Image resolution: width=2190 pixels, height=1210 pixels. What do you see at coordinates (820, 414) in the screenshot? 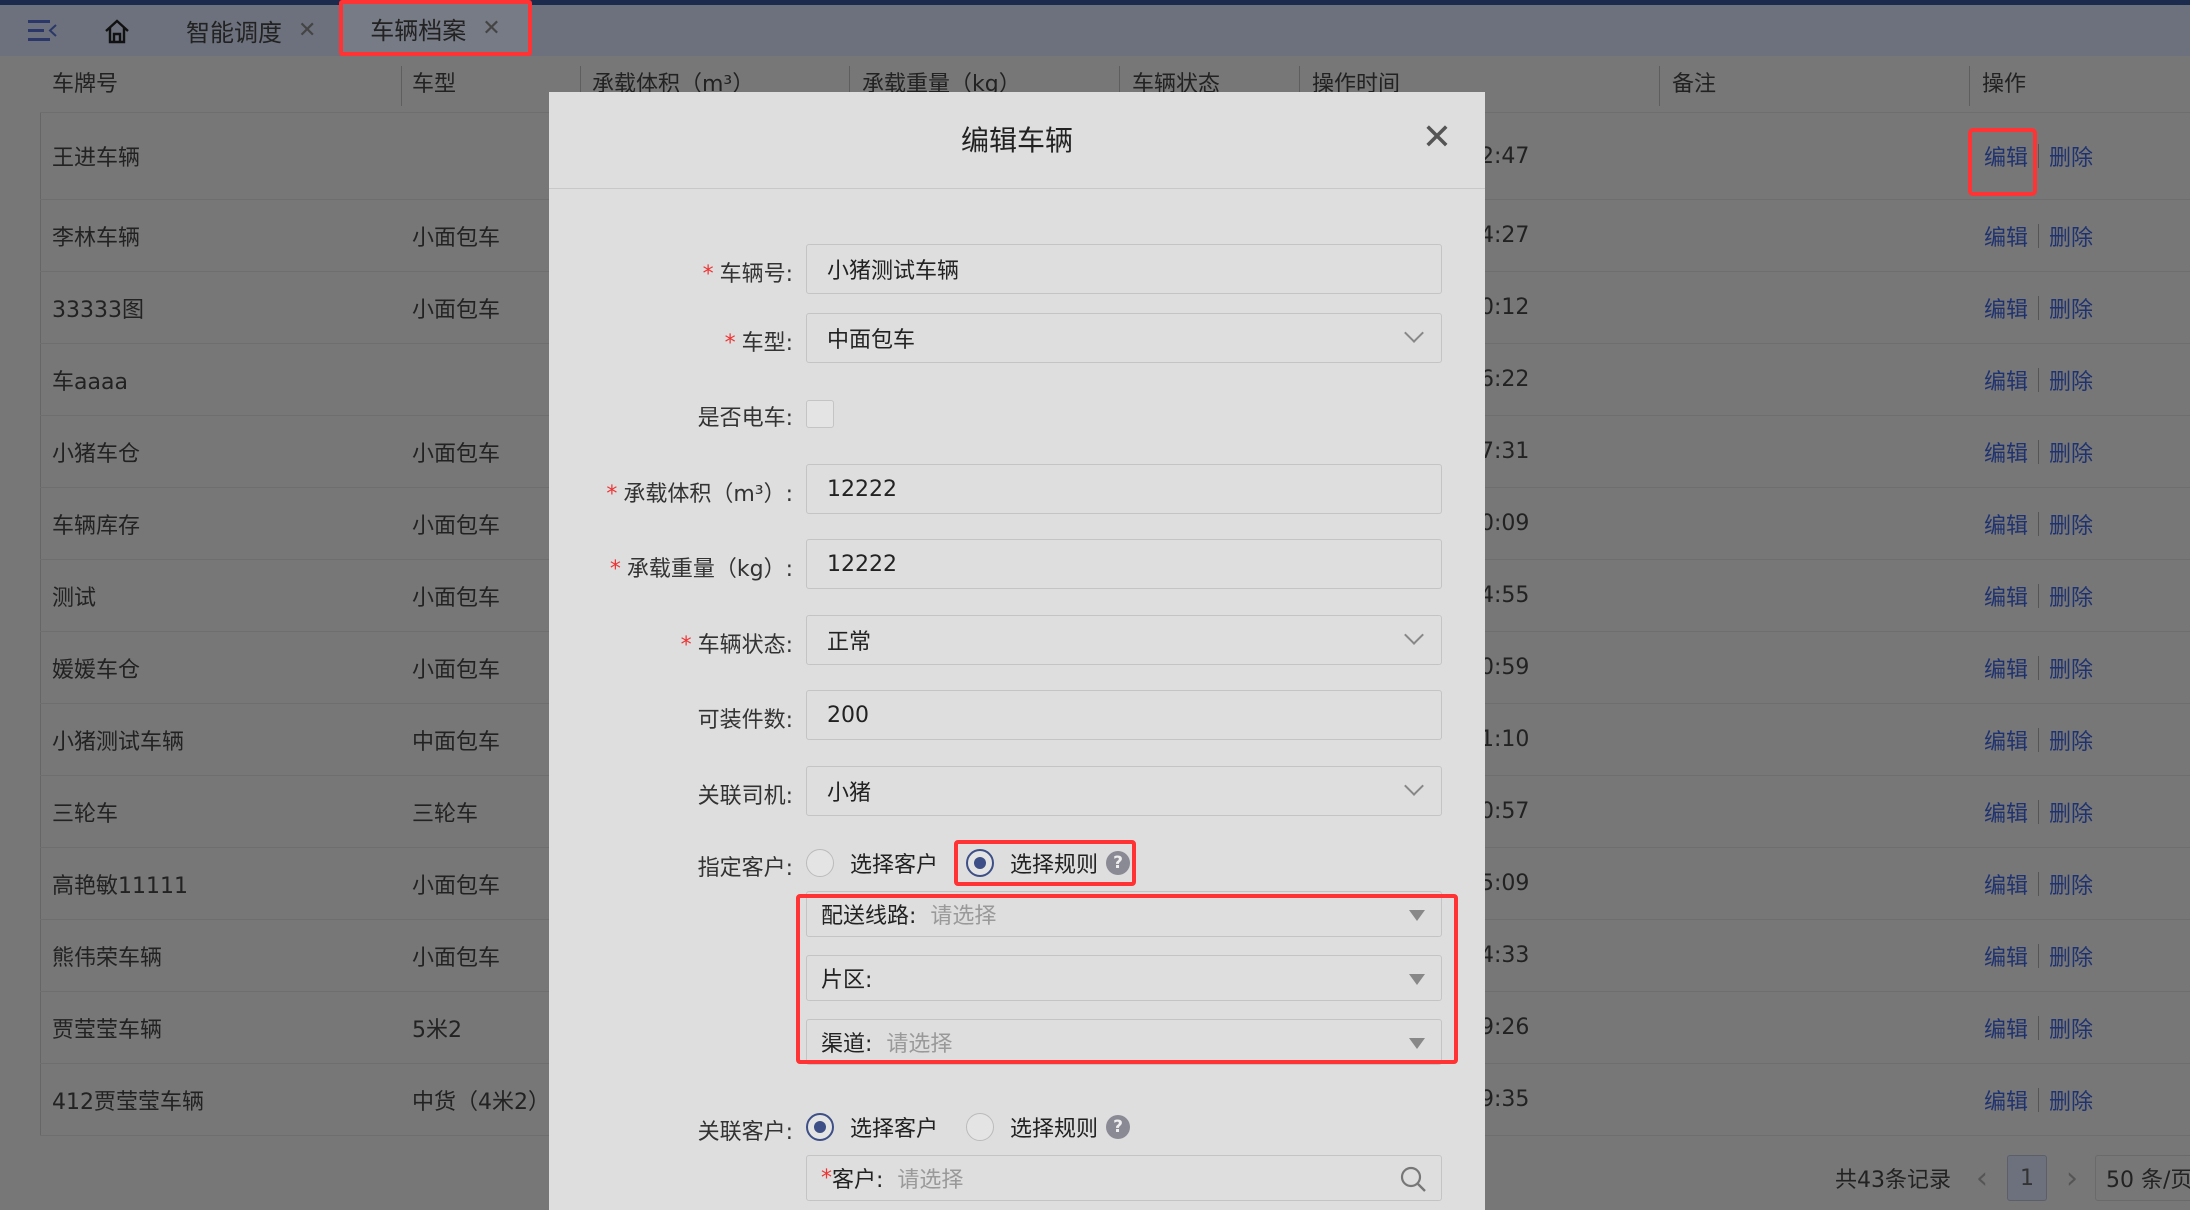
I see `electric-checkbox` at bounding box center [820, 414].